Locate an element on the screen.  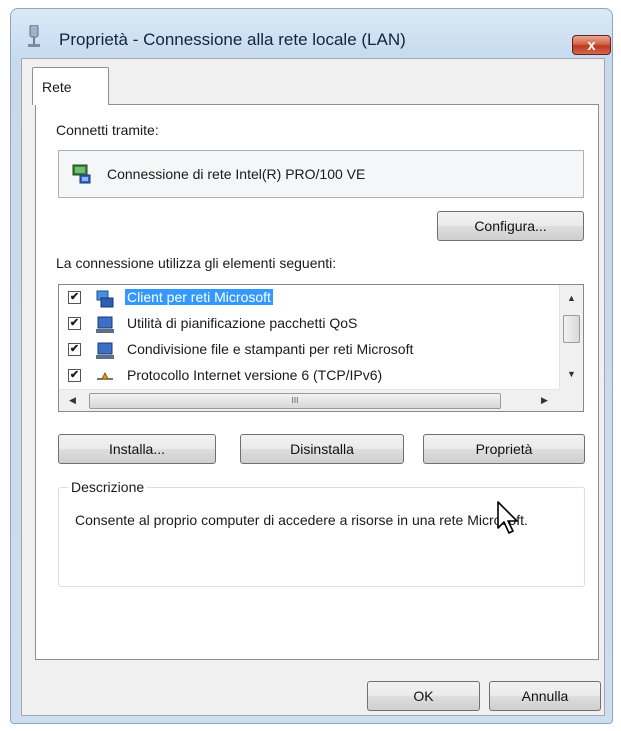
mouse-cursor-icon is located at coordinates (507, 517).